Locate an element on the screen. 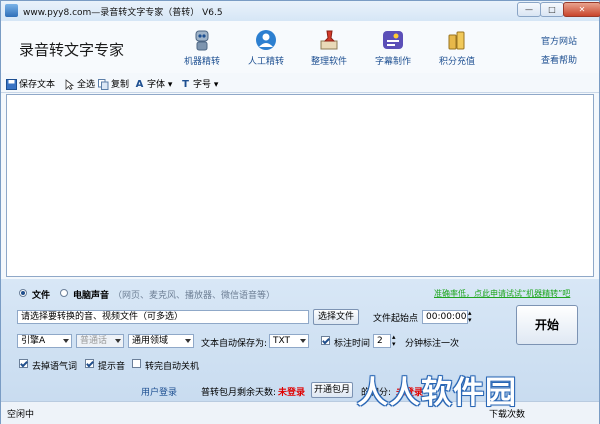  site-watermark: 人人软件园 is located at coordinates (437, 393).